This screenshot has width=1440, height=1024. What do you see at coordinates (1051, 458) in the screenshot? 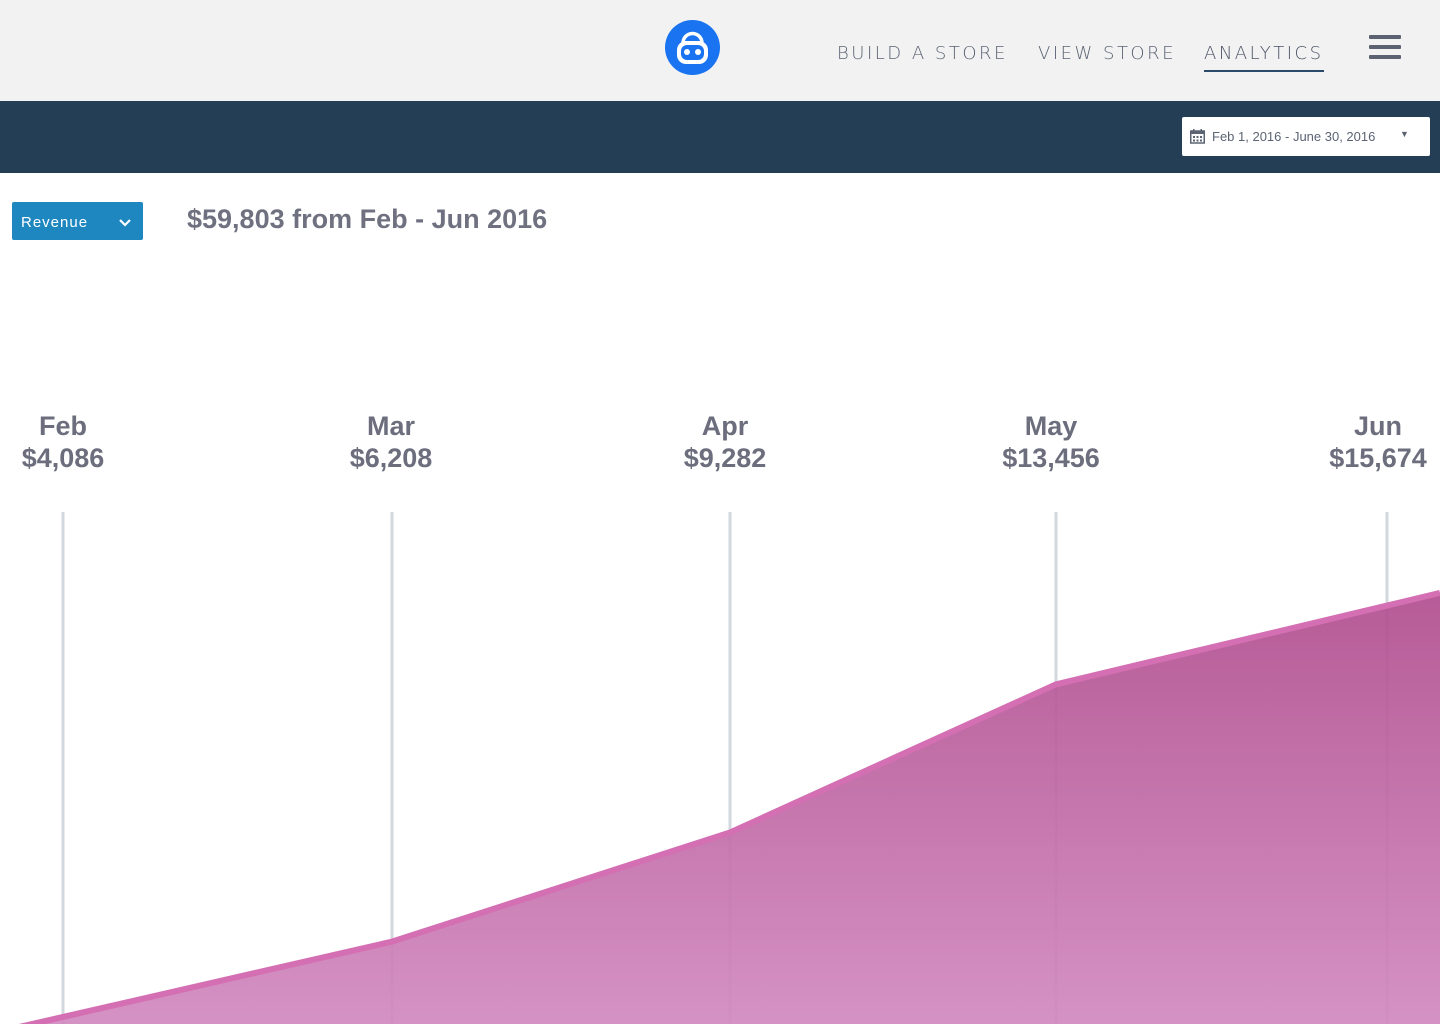
I see `data-value-label: $13,456` at bounding box center [1051, 458].